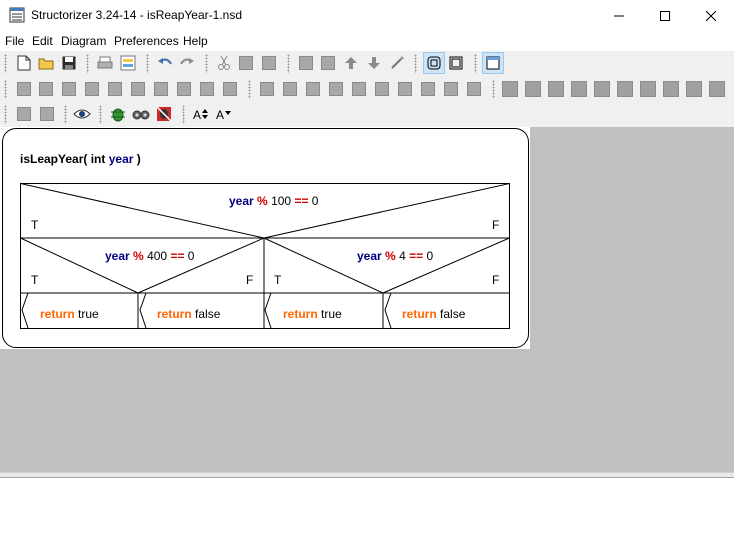  What do you see at coordinates (269, 63) in the screenshot?
I see `paste-button` at bounding box center [269, 63].